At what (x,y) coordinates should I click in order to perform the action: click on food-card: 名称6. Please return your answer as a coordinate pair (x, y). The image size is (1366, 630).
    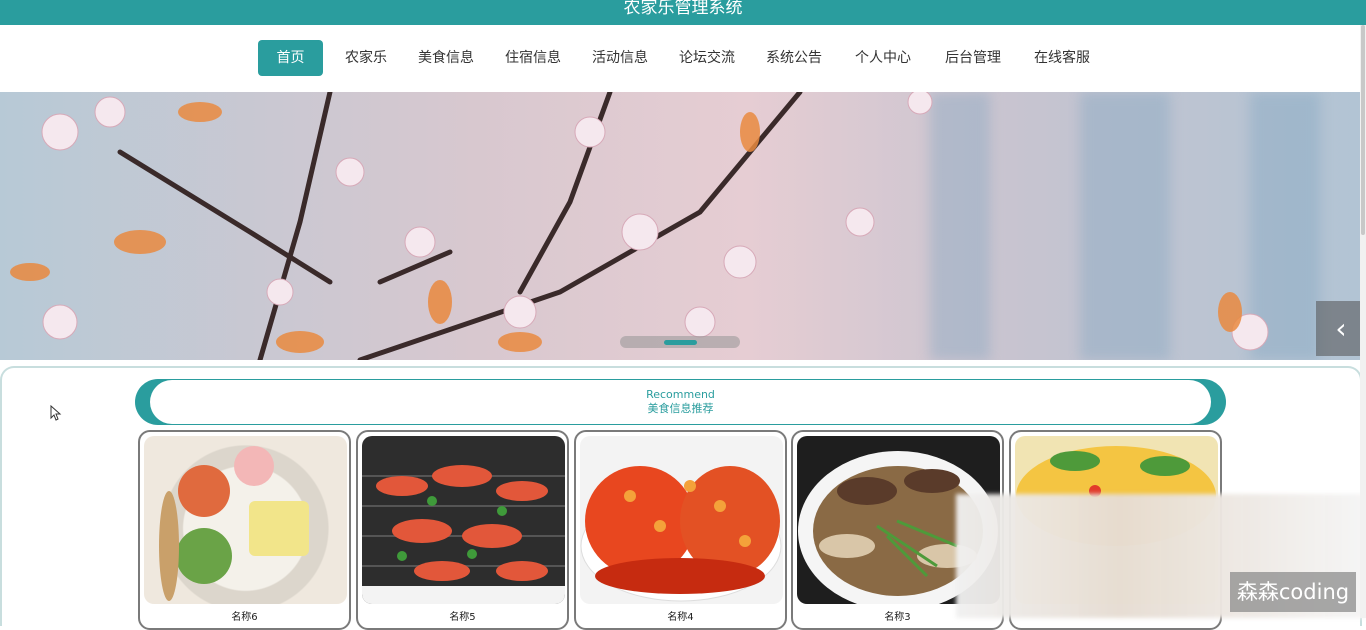
    Looking at the image, I should click on (244, 530).